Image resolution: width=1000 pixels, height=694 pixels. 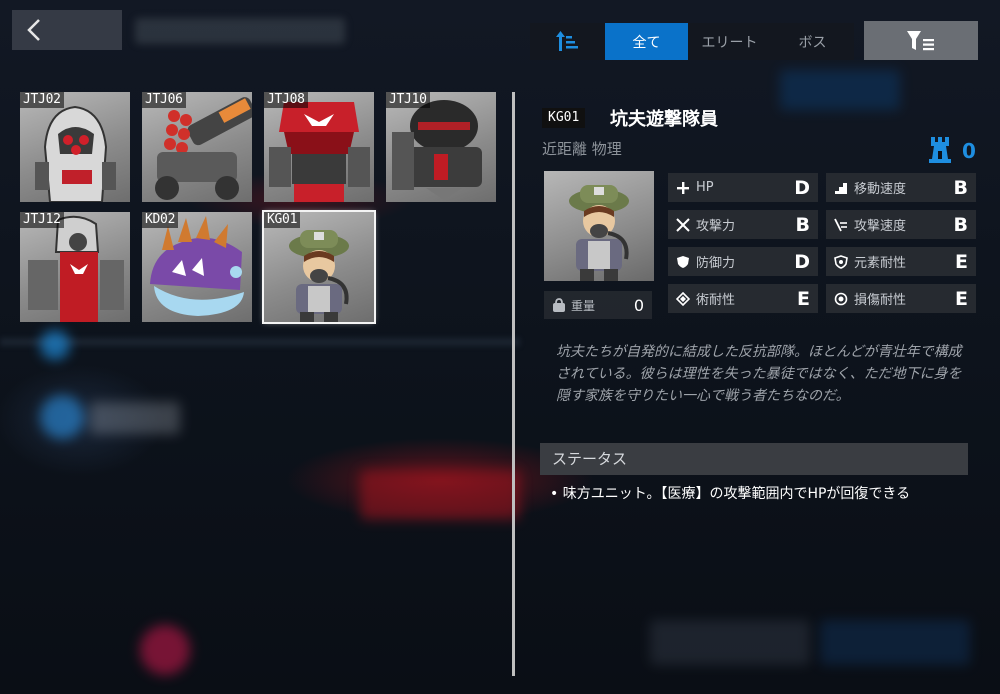 I want to click on enemy-card-code: KD02, so click(x=160, y=220).